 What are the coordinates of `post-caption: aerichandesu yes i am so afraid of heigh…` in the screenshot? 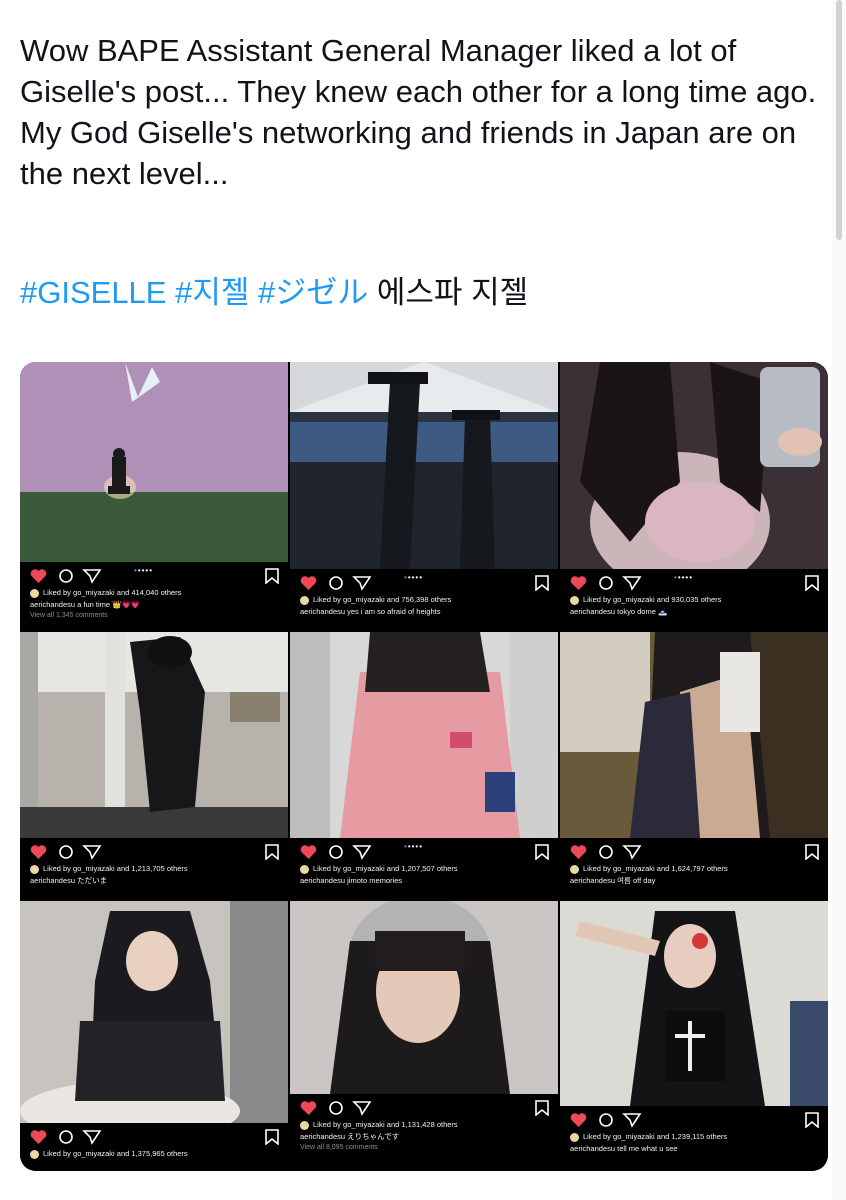 It's located at (370, 611).